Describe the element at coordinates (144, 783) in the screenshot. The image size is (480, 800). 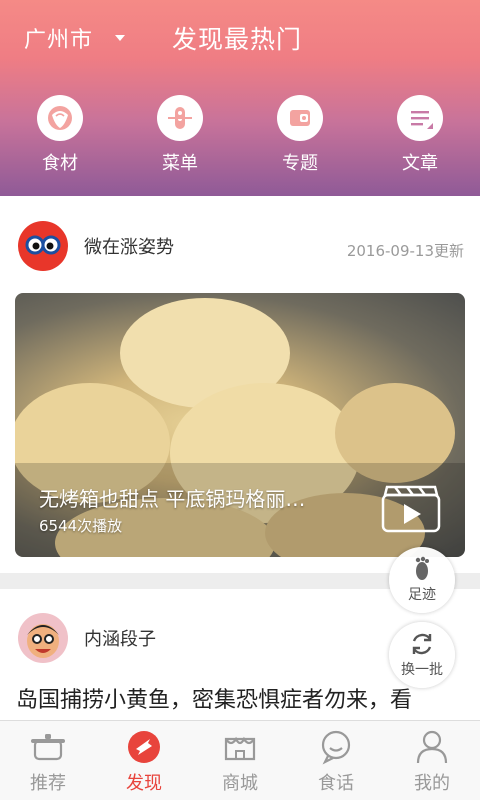
I see `tab-label: 发现` at that location.